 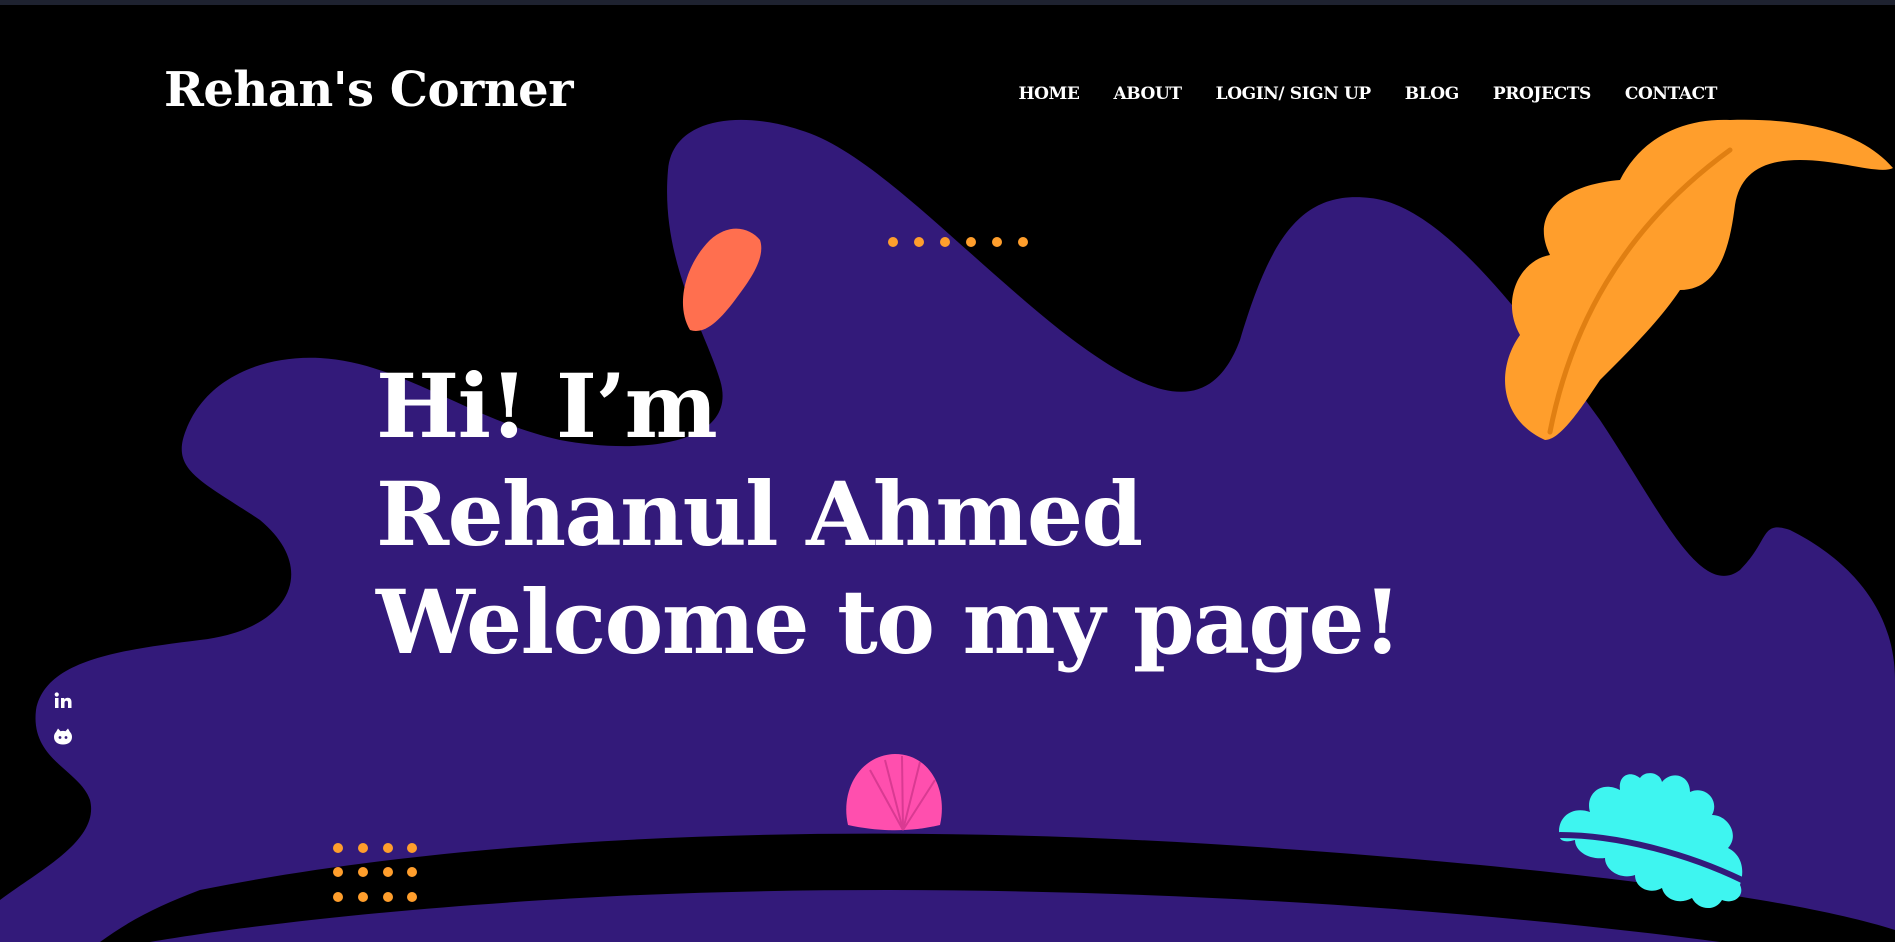 I want to click on linkedin-icon, so click(x=63, y=701).